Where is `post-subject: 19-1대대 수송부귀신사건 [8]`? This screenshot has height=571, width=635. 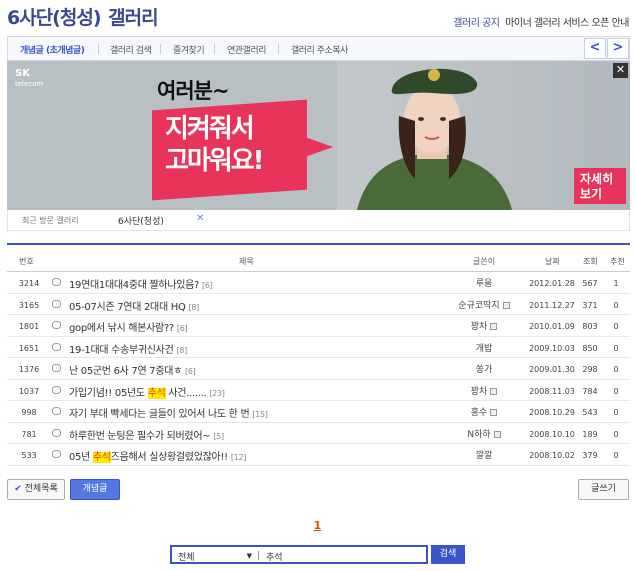 post-subject: 19-1대대 수송부귀신사건 [8] is located at coordinates (128, 348).